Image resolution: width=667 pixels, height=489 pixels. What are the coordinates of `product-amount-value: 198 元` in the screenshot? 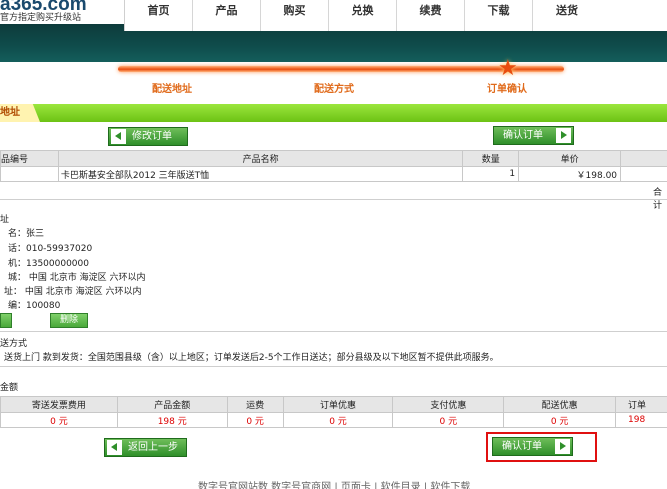 It's located at (172, 420).